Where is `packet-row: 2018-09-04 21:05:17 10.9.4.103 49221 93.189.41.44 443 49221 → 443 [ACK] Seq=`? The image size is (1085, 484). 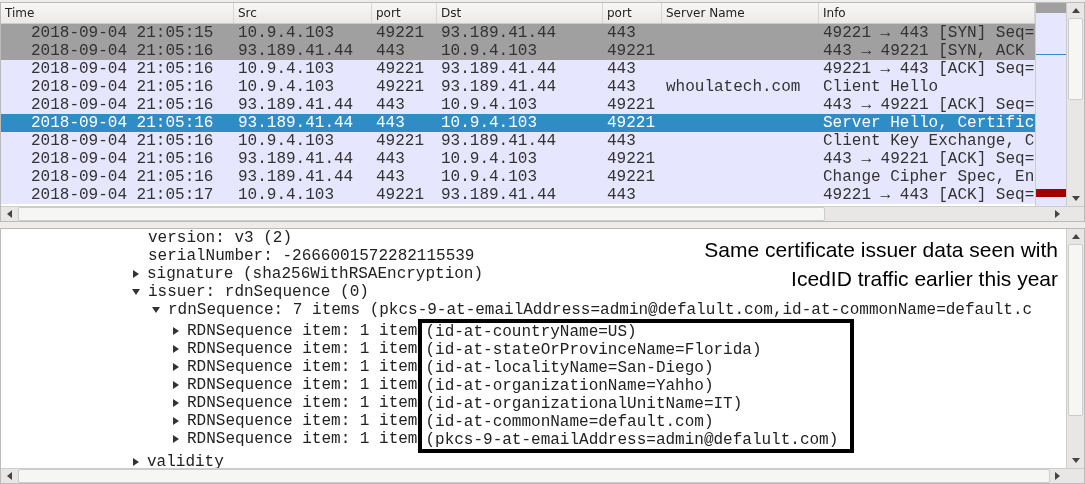
packet-row: 2018-09-04 21:05:17 10.9.4.103 49221 93.189.41.44 443 49221 → 443 [ACK] Seq= is located at coordinates (518, 195).